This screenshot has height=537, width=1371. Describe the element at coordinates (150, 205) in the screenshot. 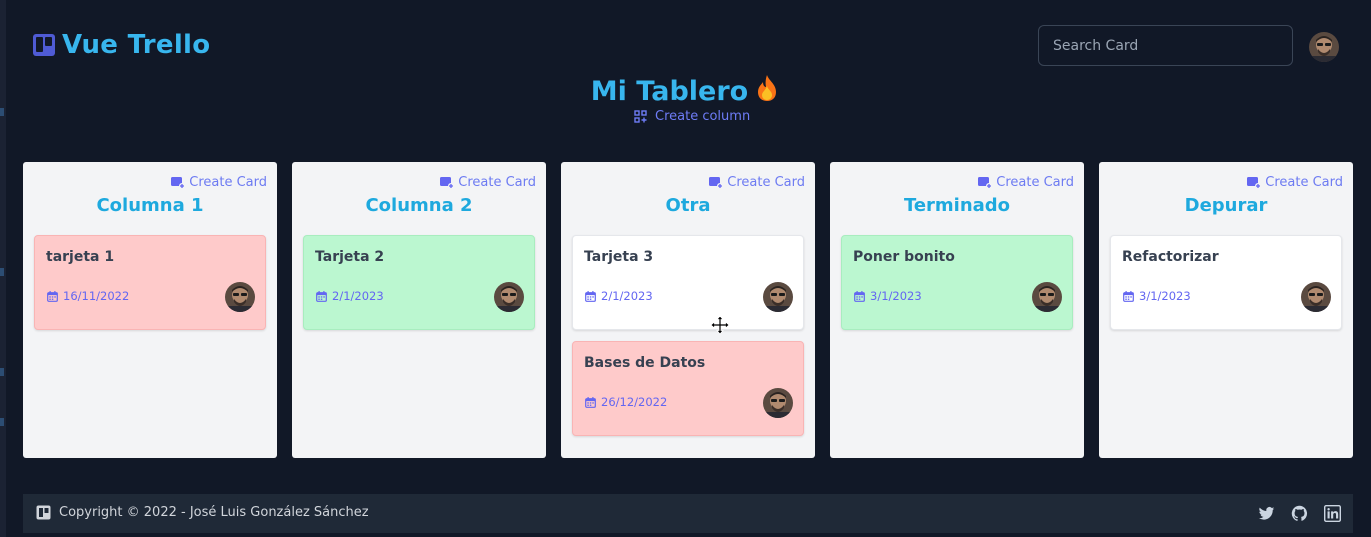

I see `column-title: Columna 1` at that location.